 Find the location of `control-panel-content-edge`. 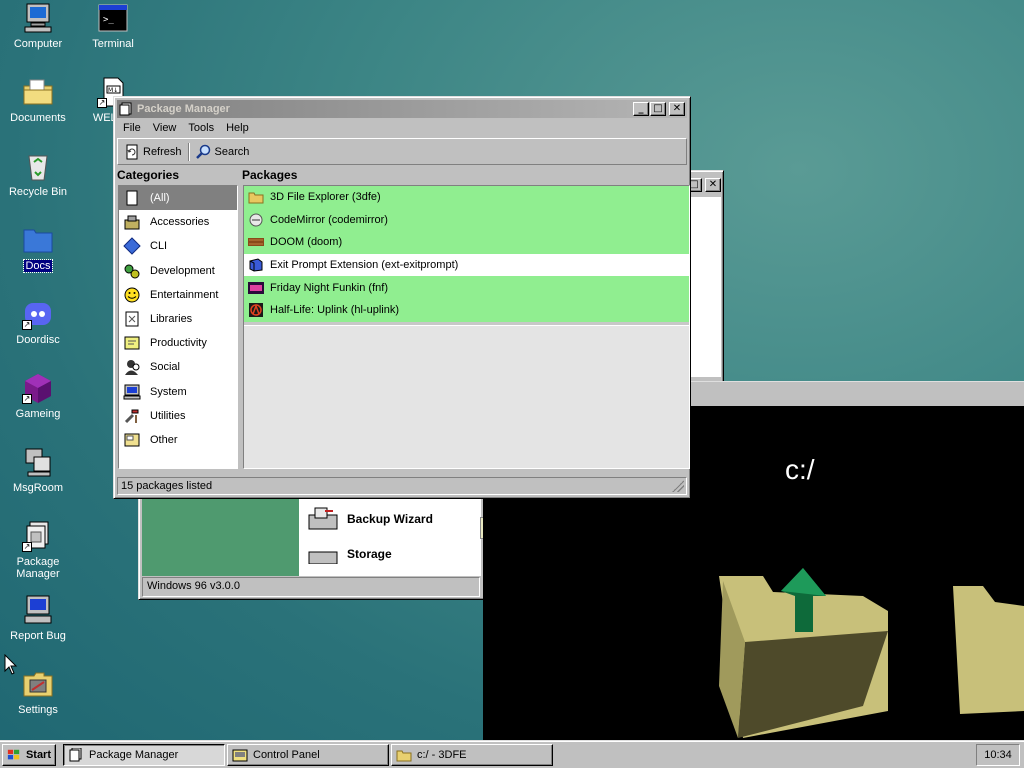

control-panel-content-edge is located at coordinates (704, 287).